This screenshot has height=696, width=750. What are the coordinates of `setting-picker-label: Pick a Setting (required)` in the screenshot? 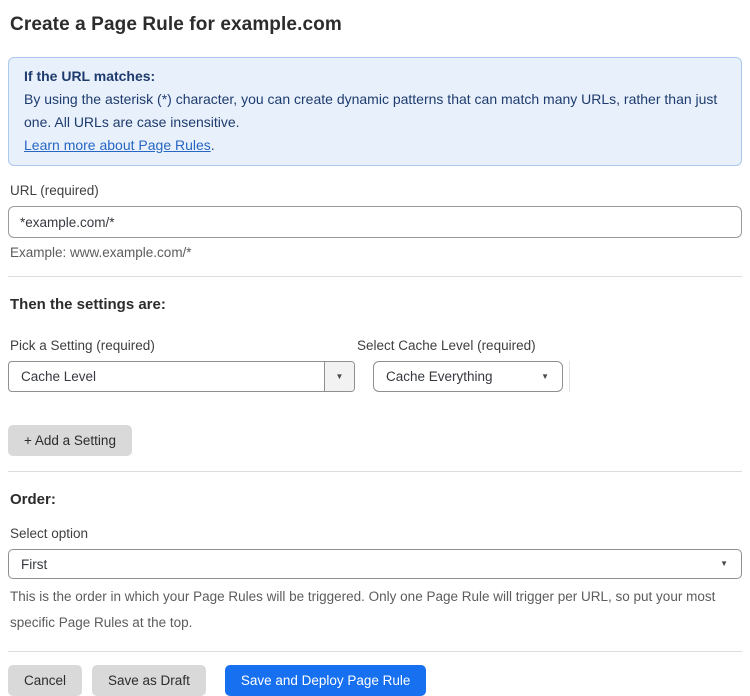 It's located at (82, 345).